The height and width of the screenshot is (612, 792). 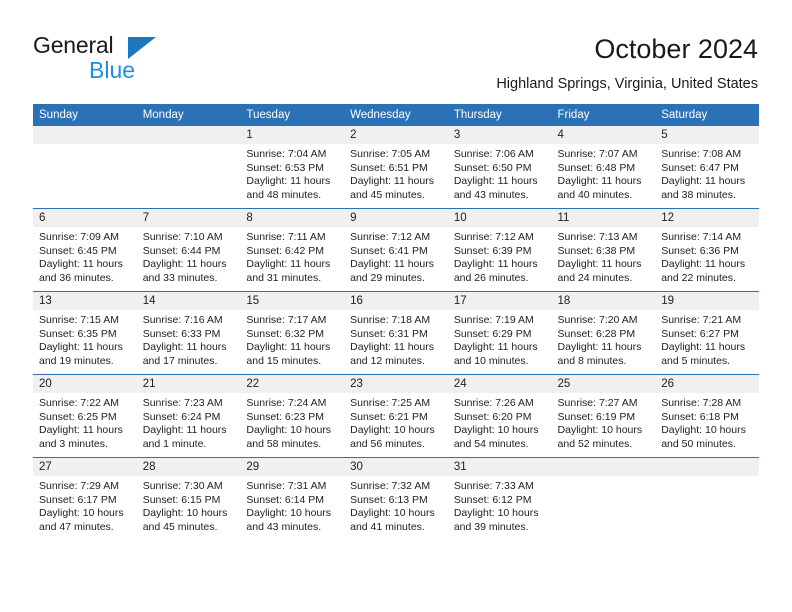 I want to click on weekday-header-thursday: Thursday, so click(x=499, y=115).